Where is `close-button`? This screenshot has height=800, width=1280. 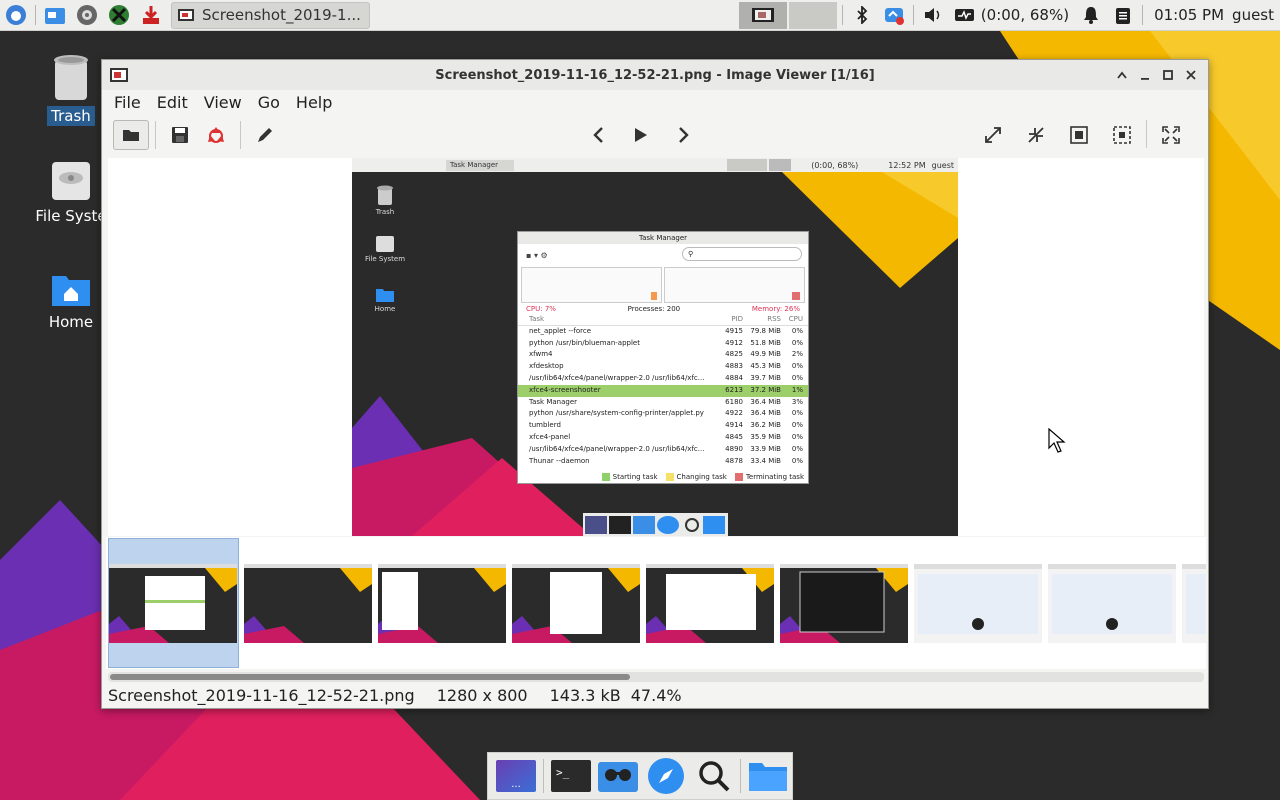 close-button is located at coordinates (1190, 75).